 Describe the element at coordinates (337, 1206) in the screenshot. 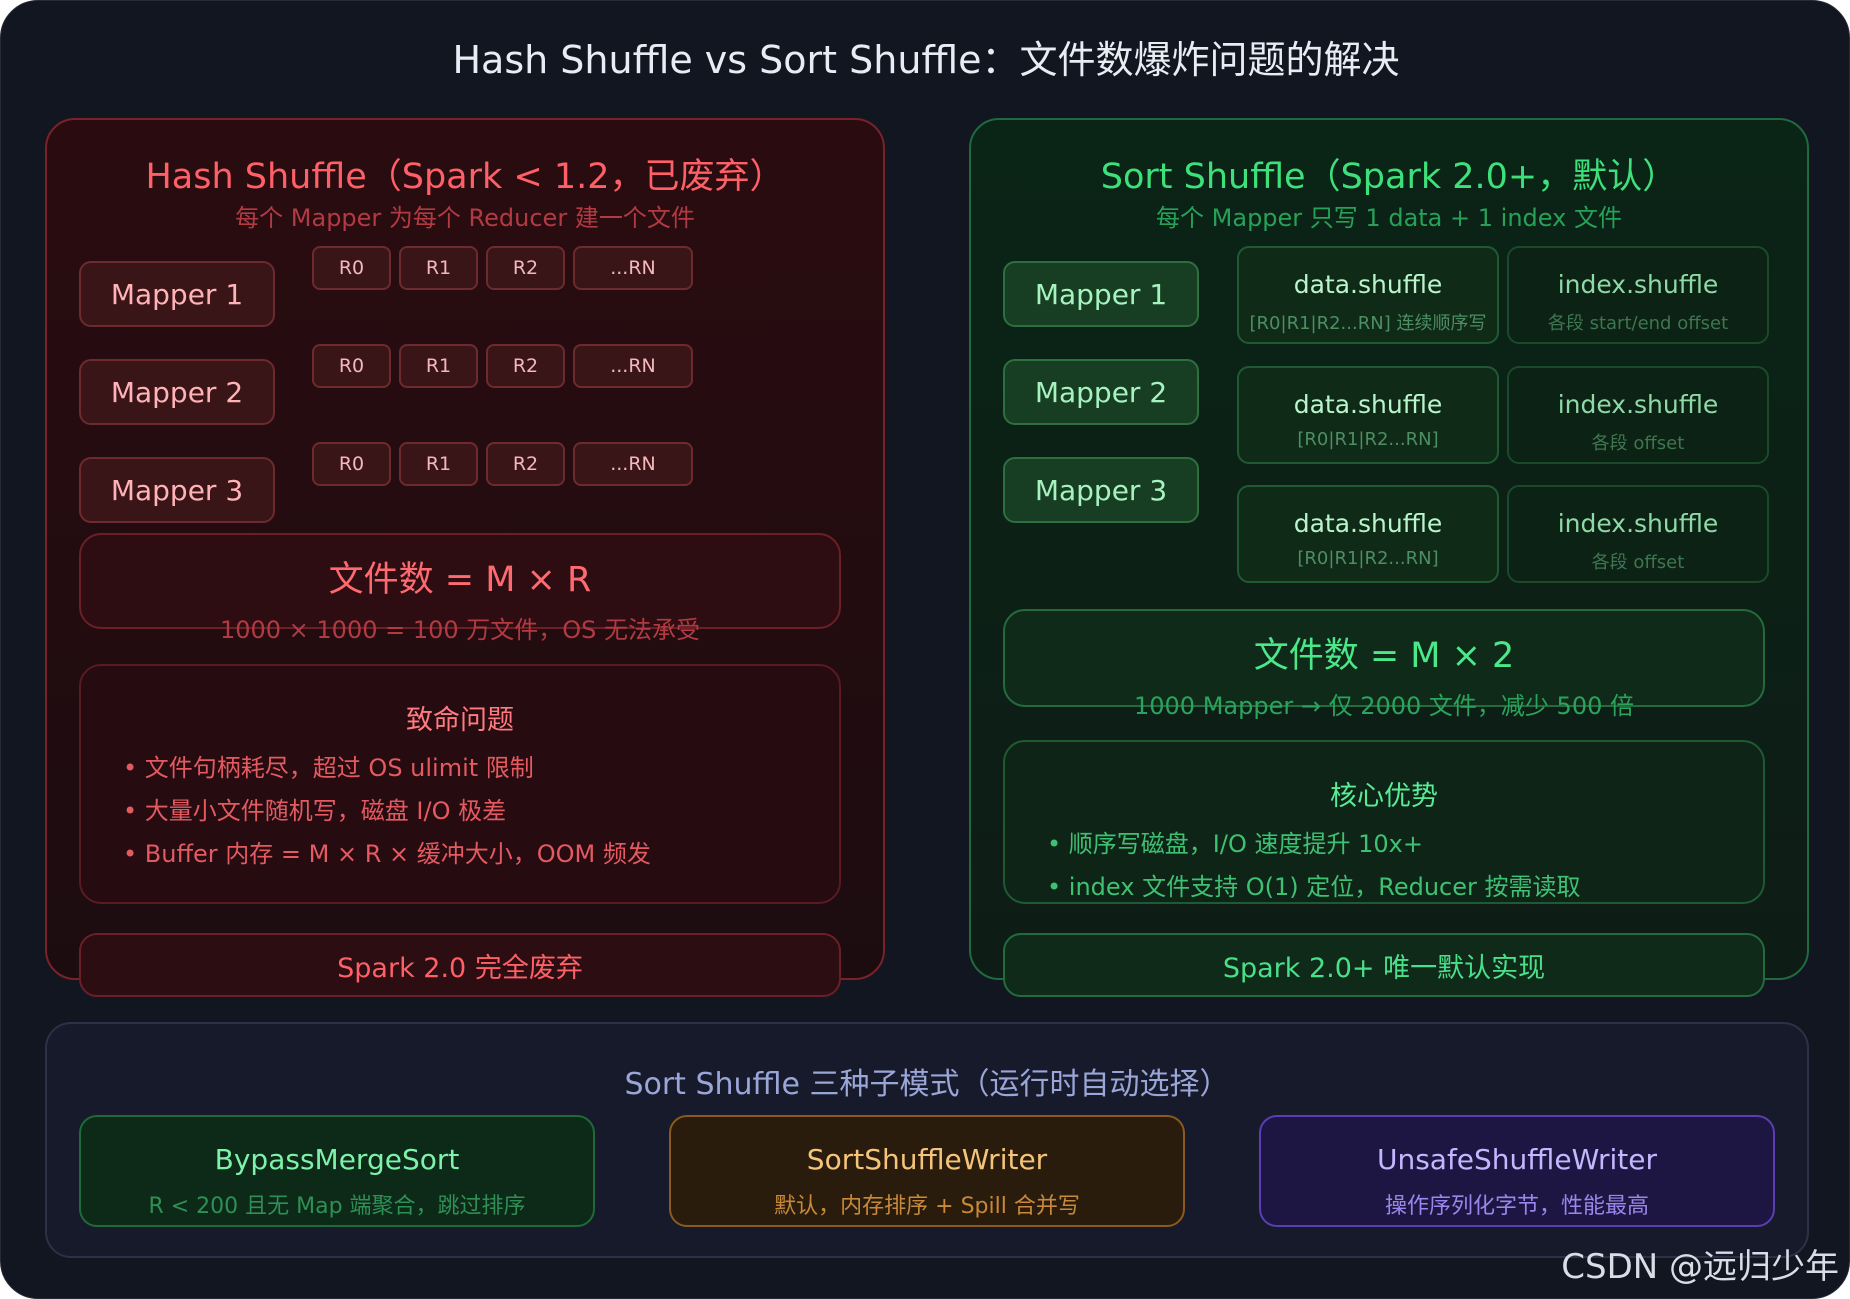

I see `mode-desc: R < 200 且无 Map 端聚合，跳过排序` at that location.